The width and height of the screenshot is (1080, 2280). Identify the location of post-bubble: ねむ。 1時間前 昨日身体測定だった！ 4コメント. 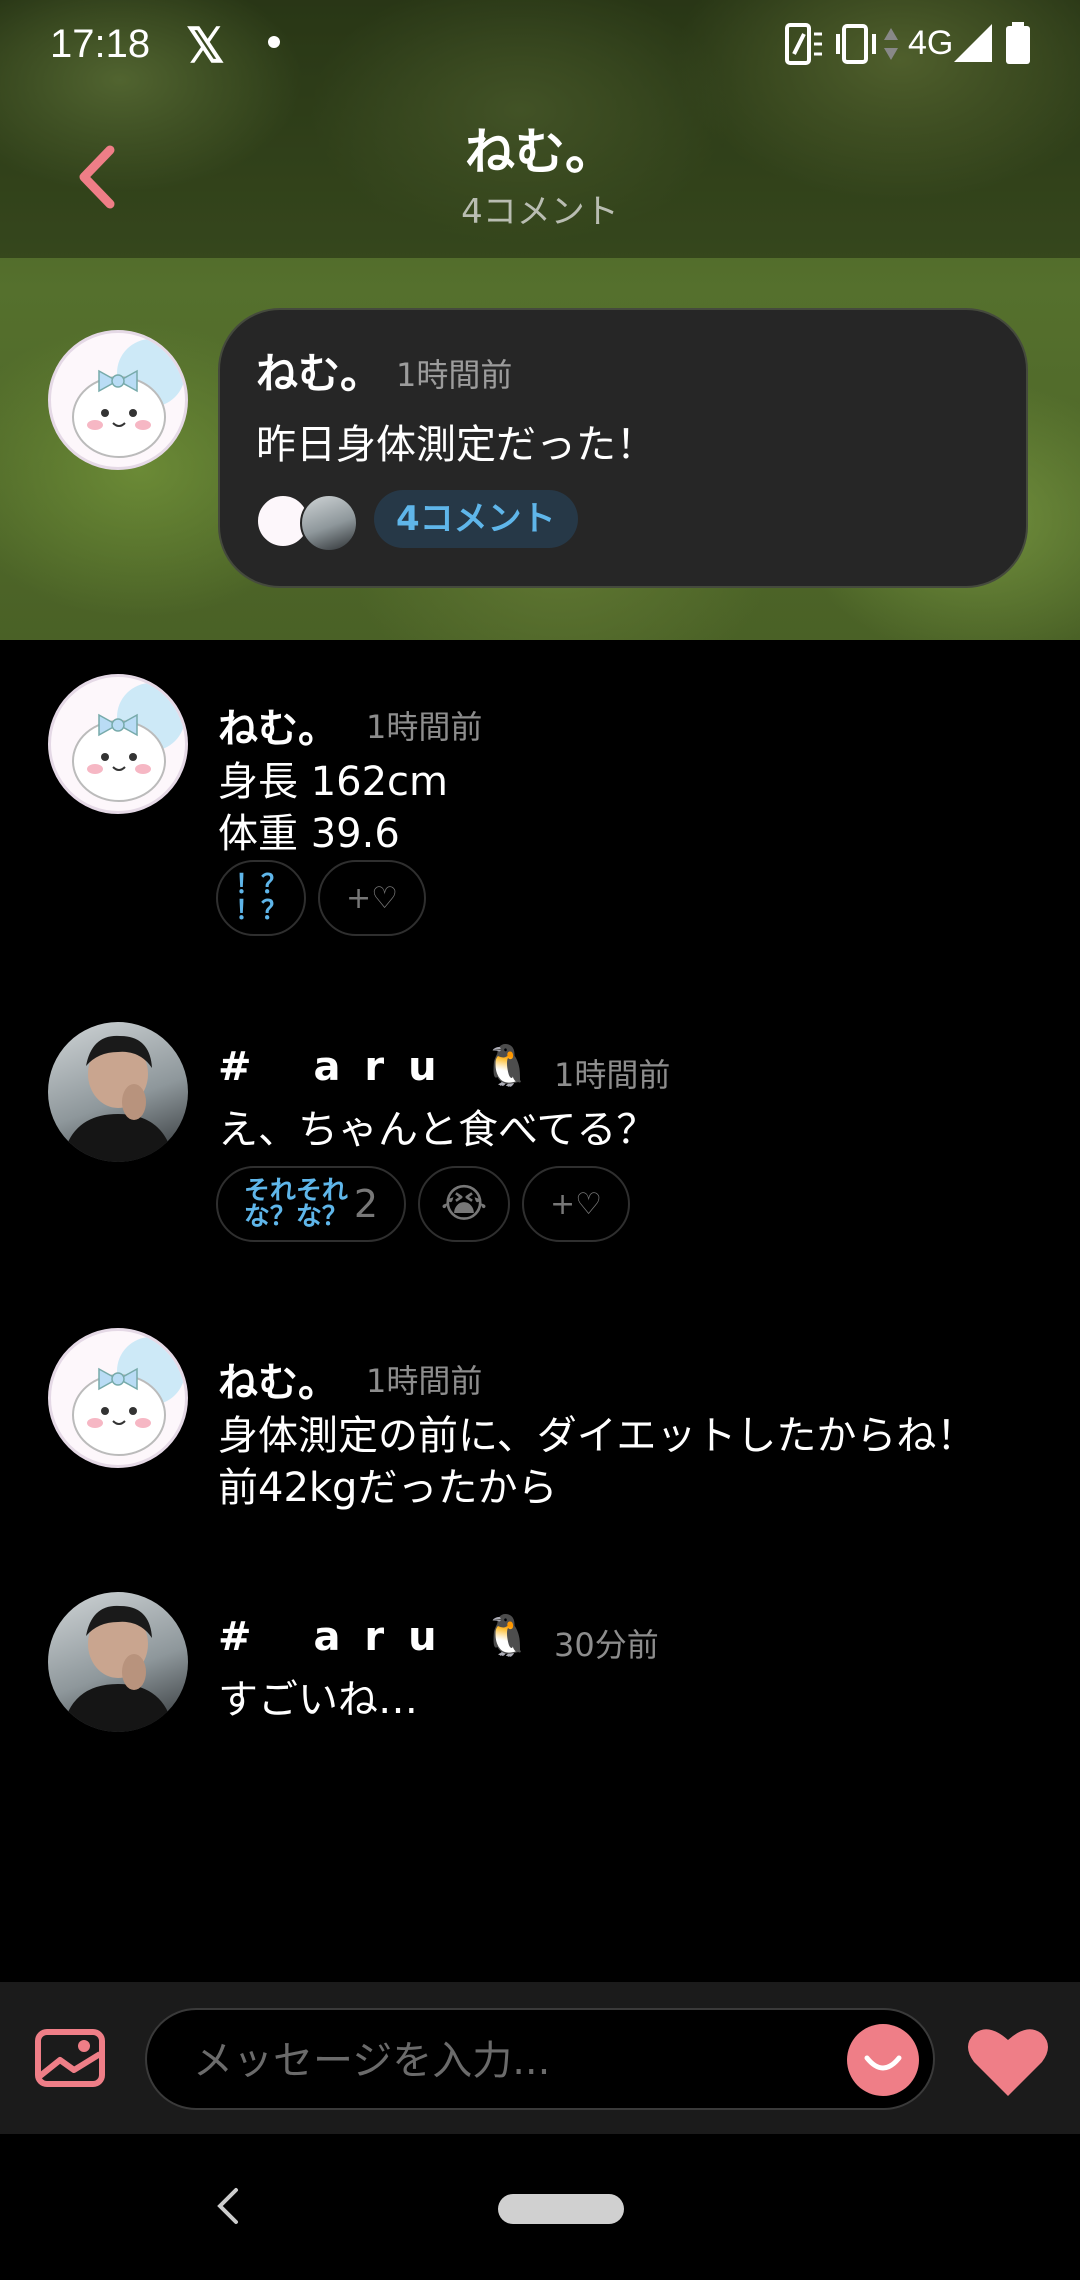
(623, 448).